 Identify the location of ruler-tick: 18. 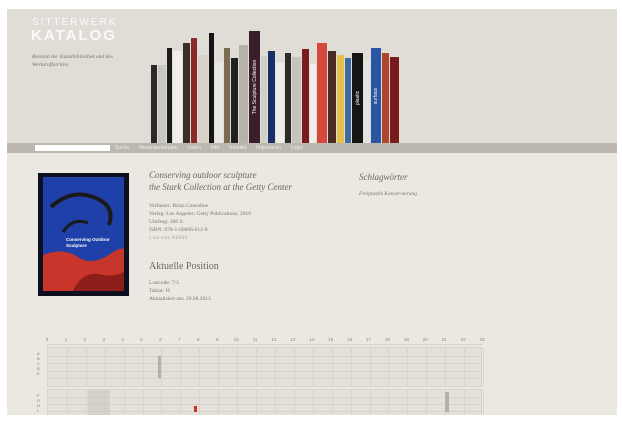
(387, 339).